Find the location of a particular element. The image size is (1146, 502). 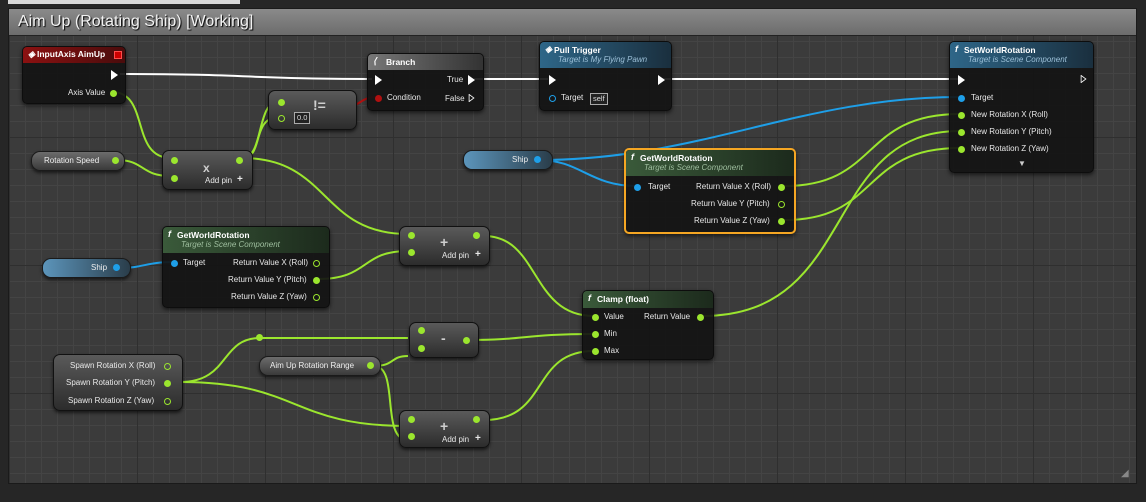

multiply-a-pin is located at coordinates (174, 160).